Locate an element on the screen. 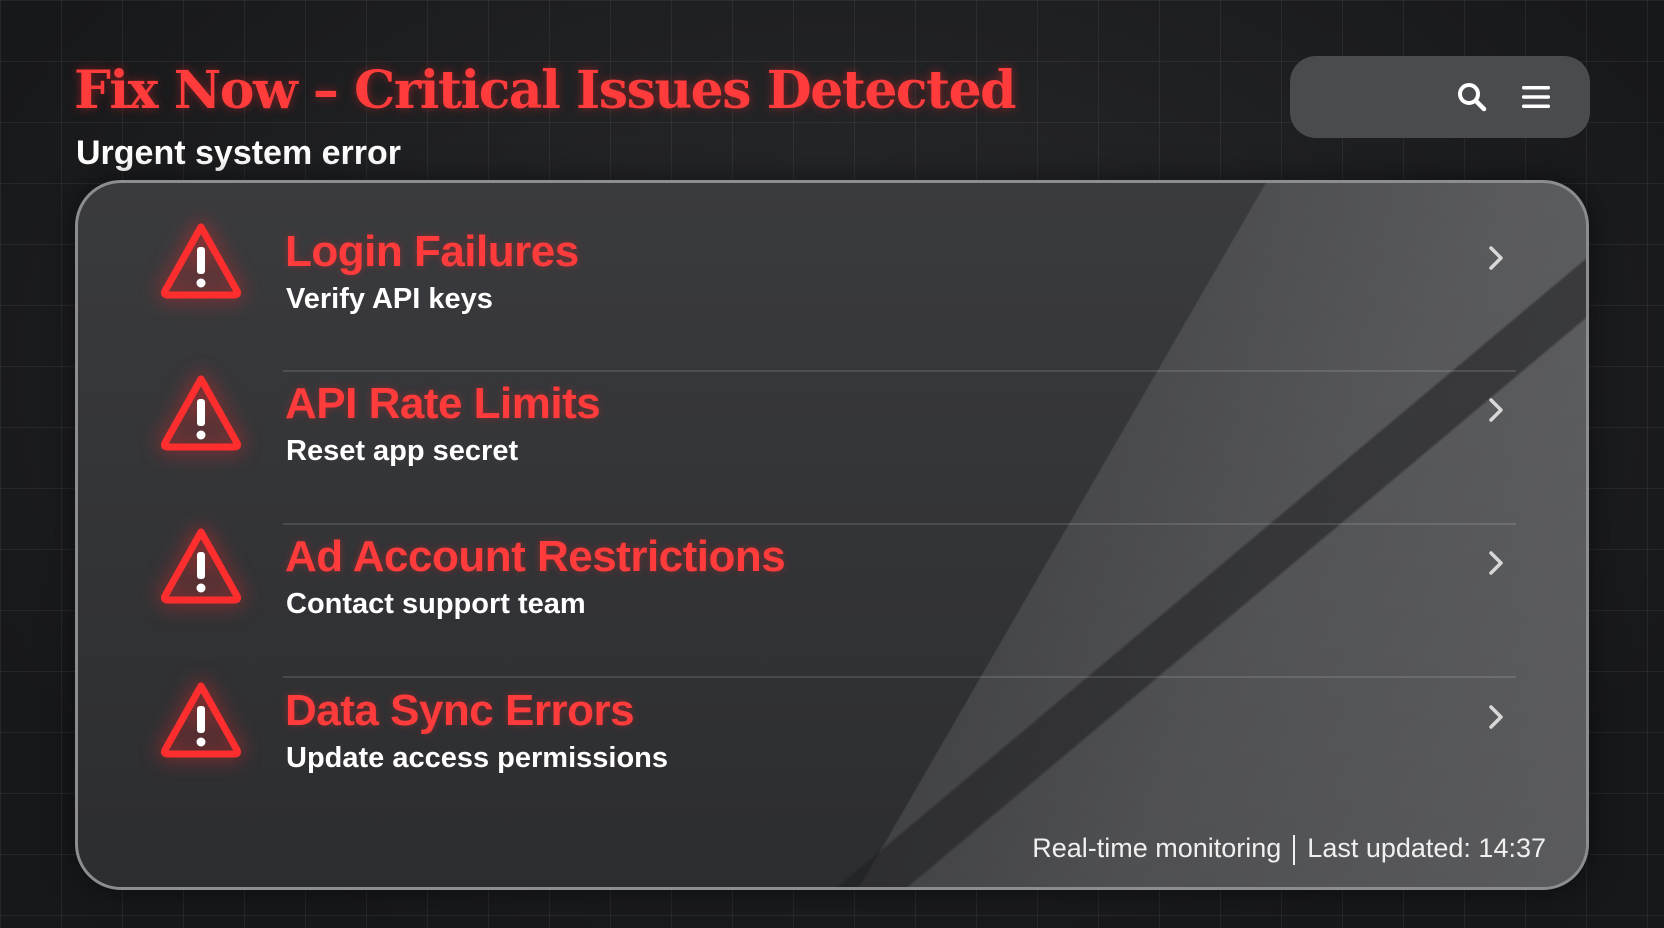 The height and width of the screenshot is (928, 1664). page-title: Fix Now – Critical Issues Detected is located at coordinates (545, 90).